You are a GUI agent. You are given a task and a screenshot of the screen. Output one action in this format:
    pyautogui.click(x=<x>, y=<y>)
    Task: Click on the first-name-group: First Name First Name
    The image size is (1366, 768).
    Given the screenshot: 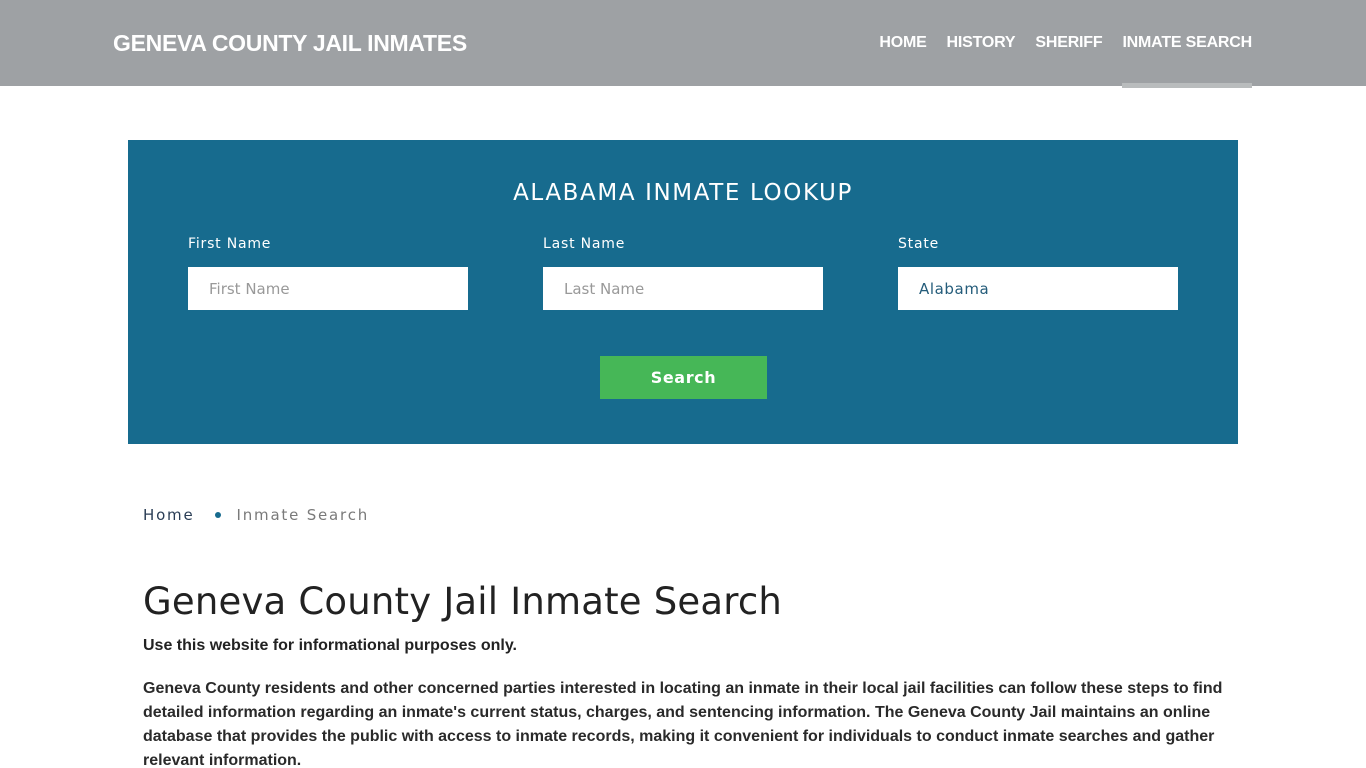 What is the action you would take?
    pyautogui.click(x=328, y=273)
    